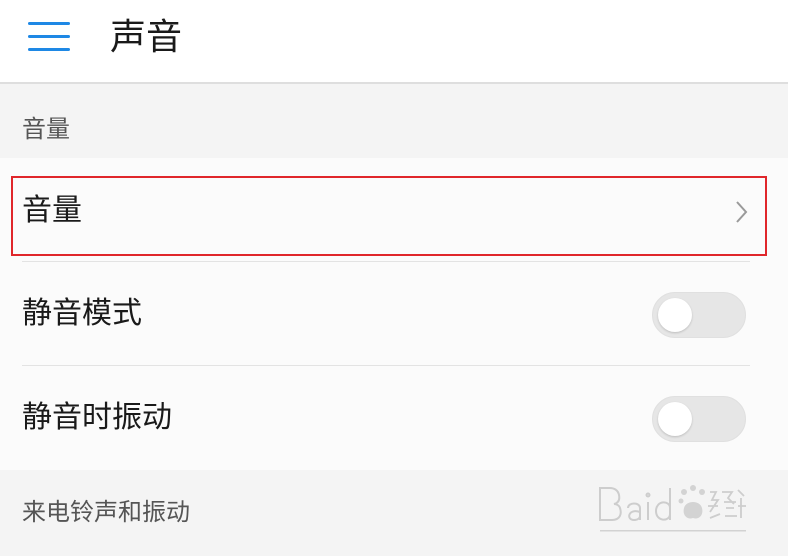 Image resolution: width=788 pixels, height=556 pixels. Describe the element at coordinates (699, 315) in the screenshot. I see `silent-mode-toggle` at that location.